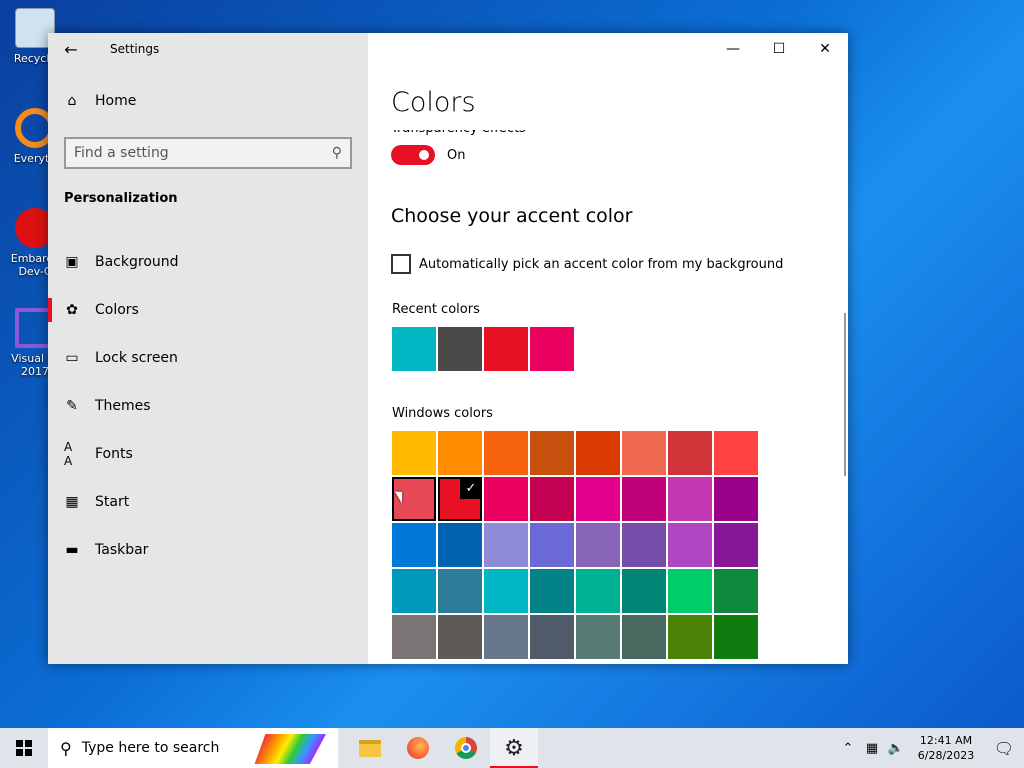 The width and height of the screenshot is (1024, 768). What do you see at coordinates (946, 748) in the screenshot?
I see `clock: 12:41 AM 6/28/2023` at bounding box center [946, 748].